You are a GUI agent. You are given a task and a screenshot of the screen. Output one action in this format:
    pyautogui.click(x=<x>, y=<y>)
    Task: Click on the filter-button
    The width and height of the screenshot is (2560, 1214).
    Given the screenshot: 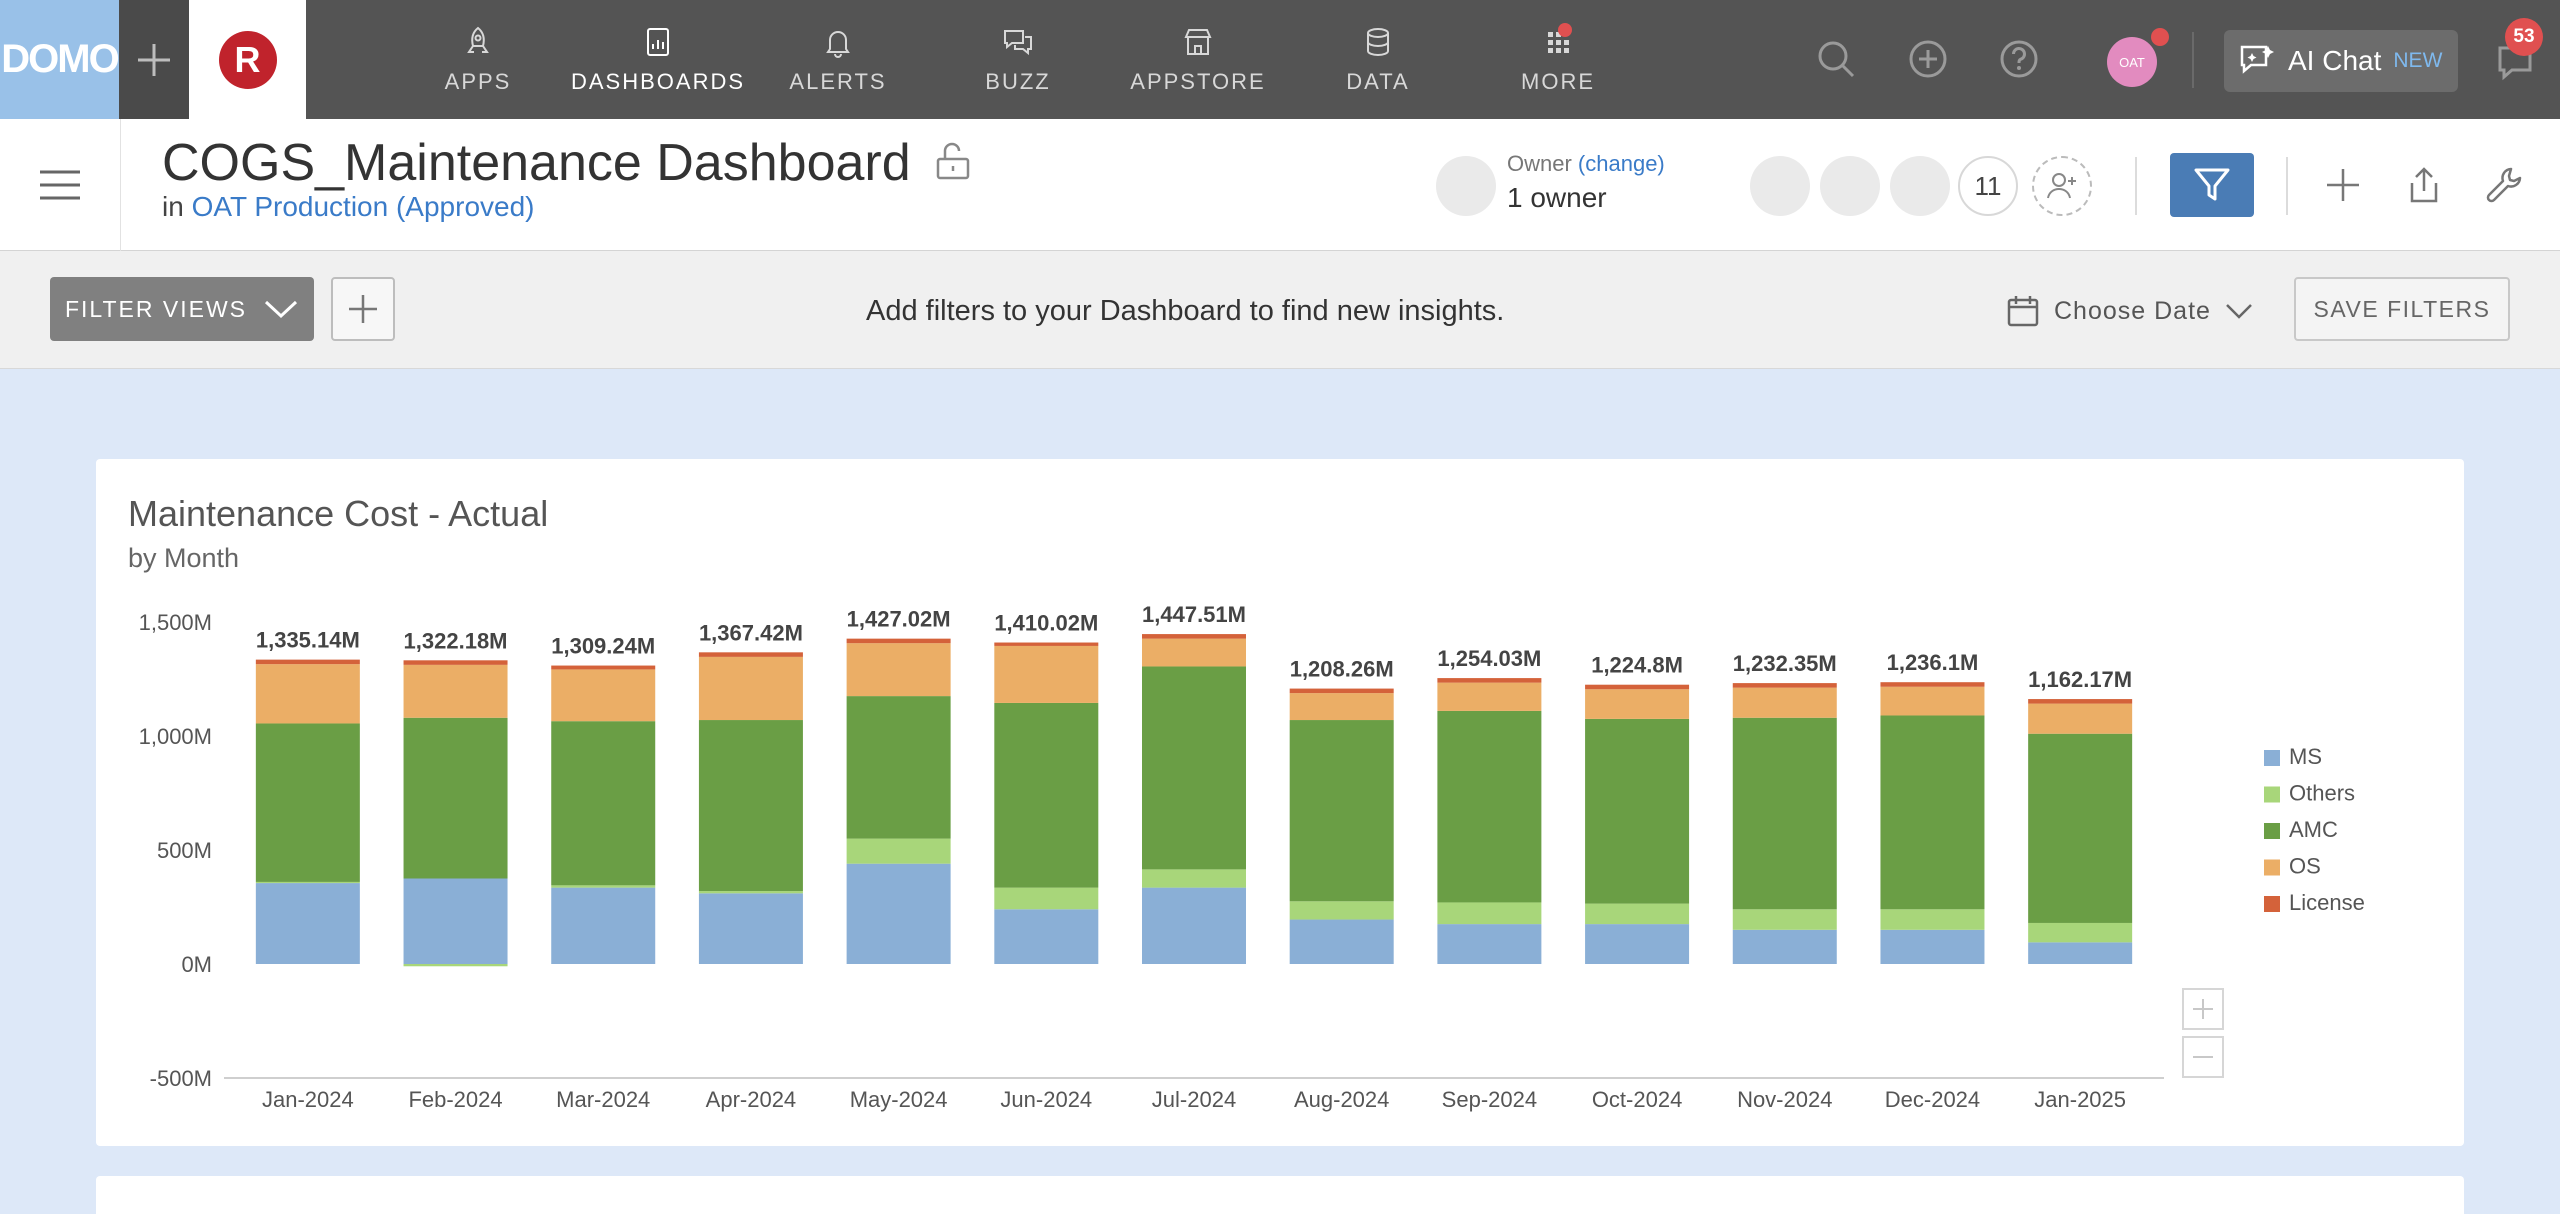 What is the action you would take?
    pyautogui.click(x=2212, y=185)
    